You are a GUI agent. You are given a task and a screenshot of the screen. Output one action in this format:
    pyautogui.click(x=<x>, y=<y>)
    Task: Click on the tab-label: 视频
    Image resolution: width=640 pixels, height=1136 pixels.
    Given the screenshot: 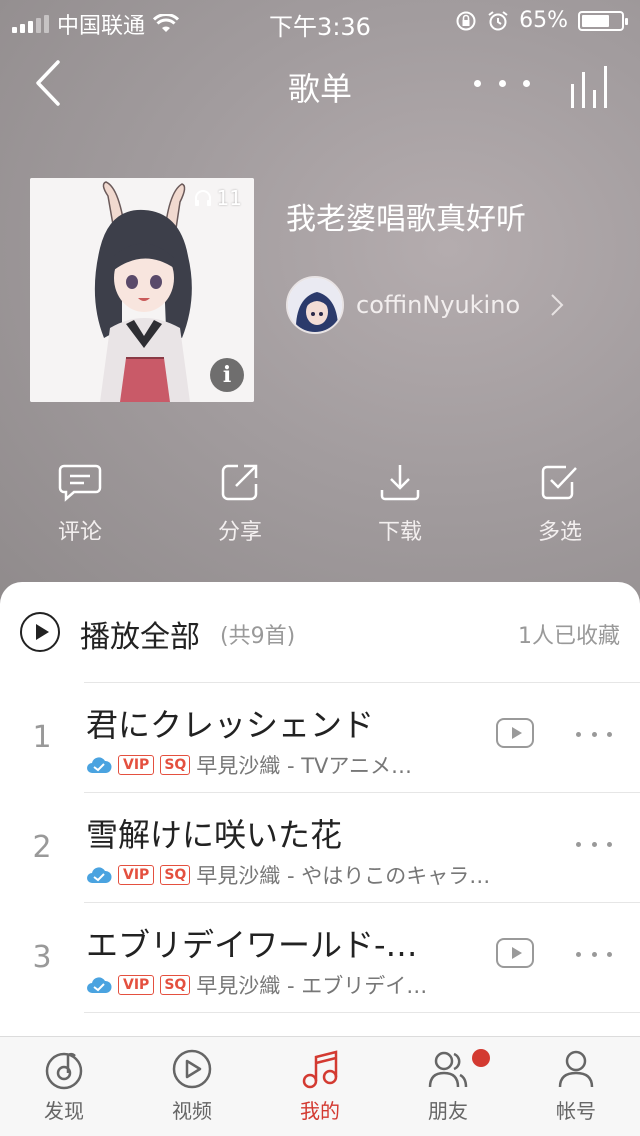 What is the action you would take?
    pyautogui.click(x=192, y=1111)
    